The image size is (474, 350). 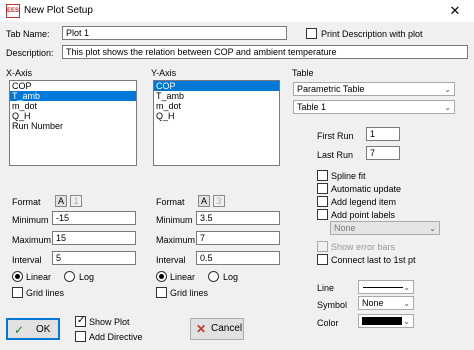 I want to click on close-icon: ✕, so click(x=455, y=11).